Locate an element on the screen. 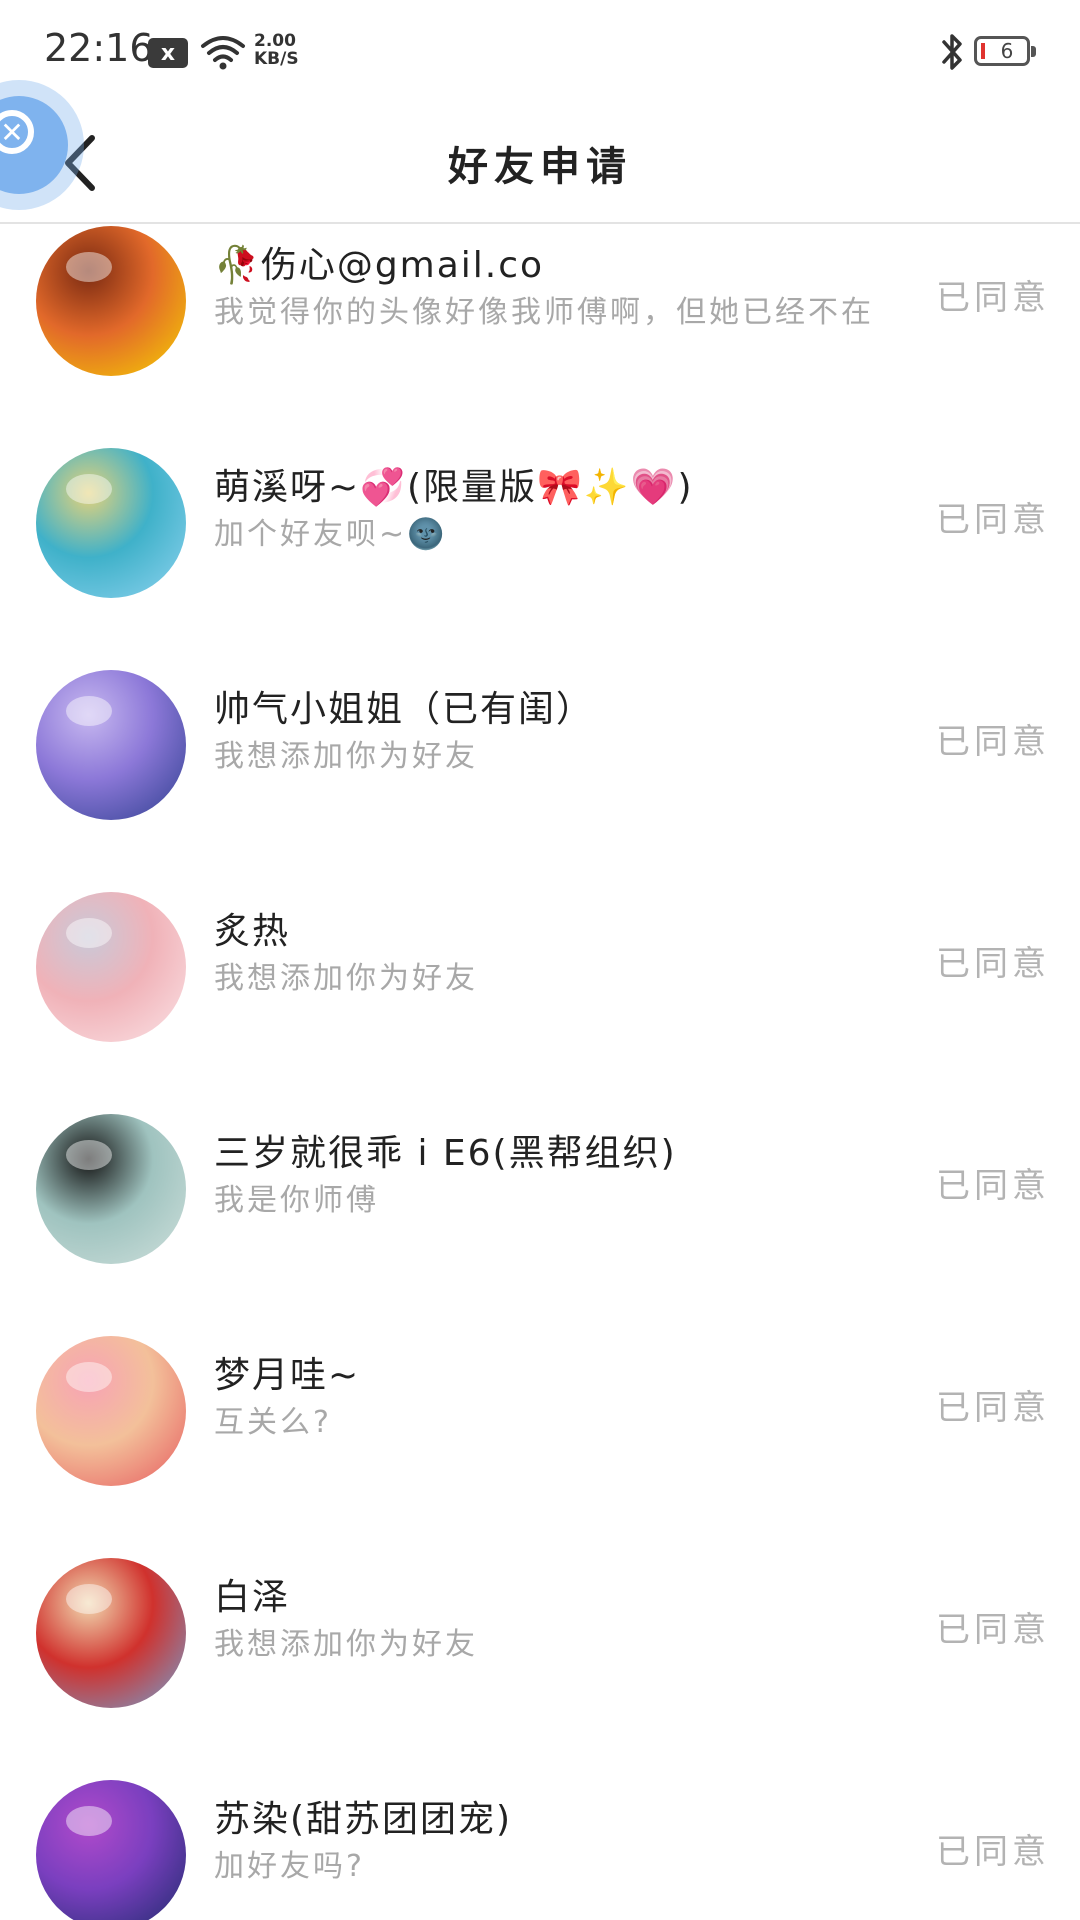  network-speed: 2.00 KB/S is located at coordinates (284, 50).